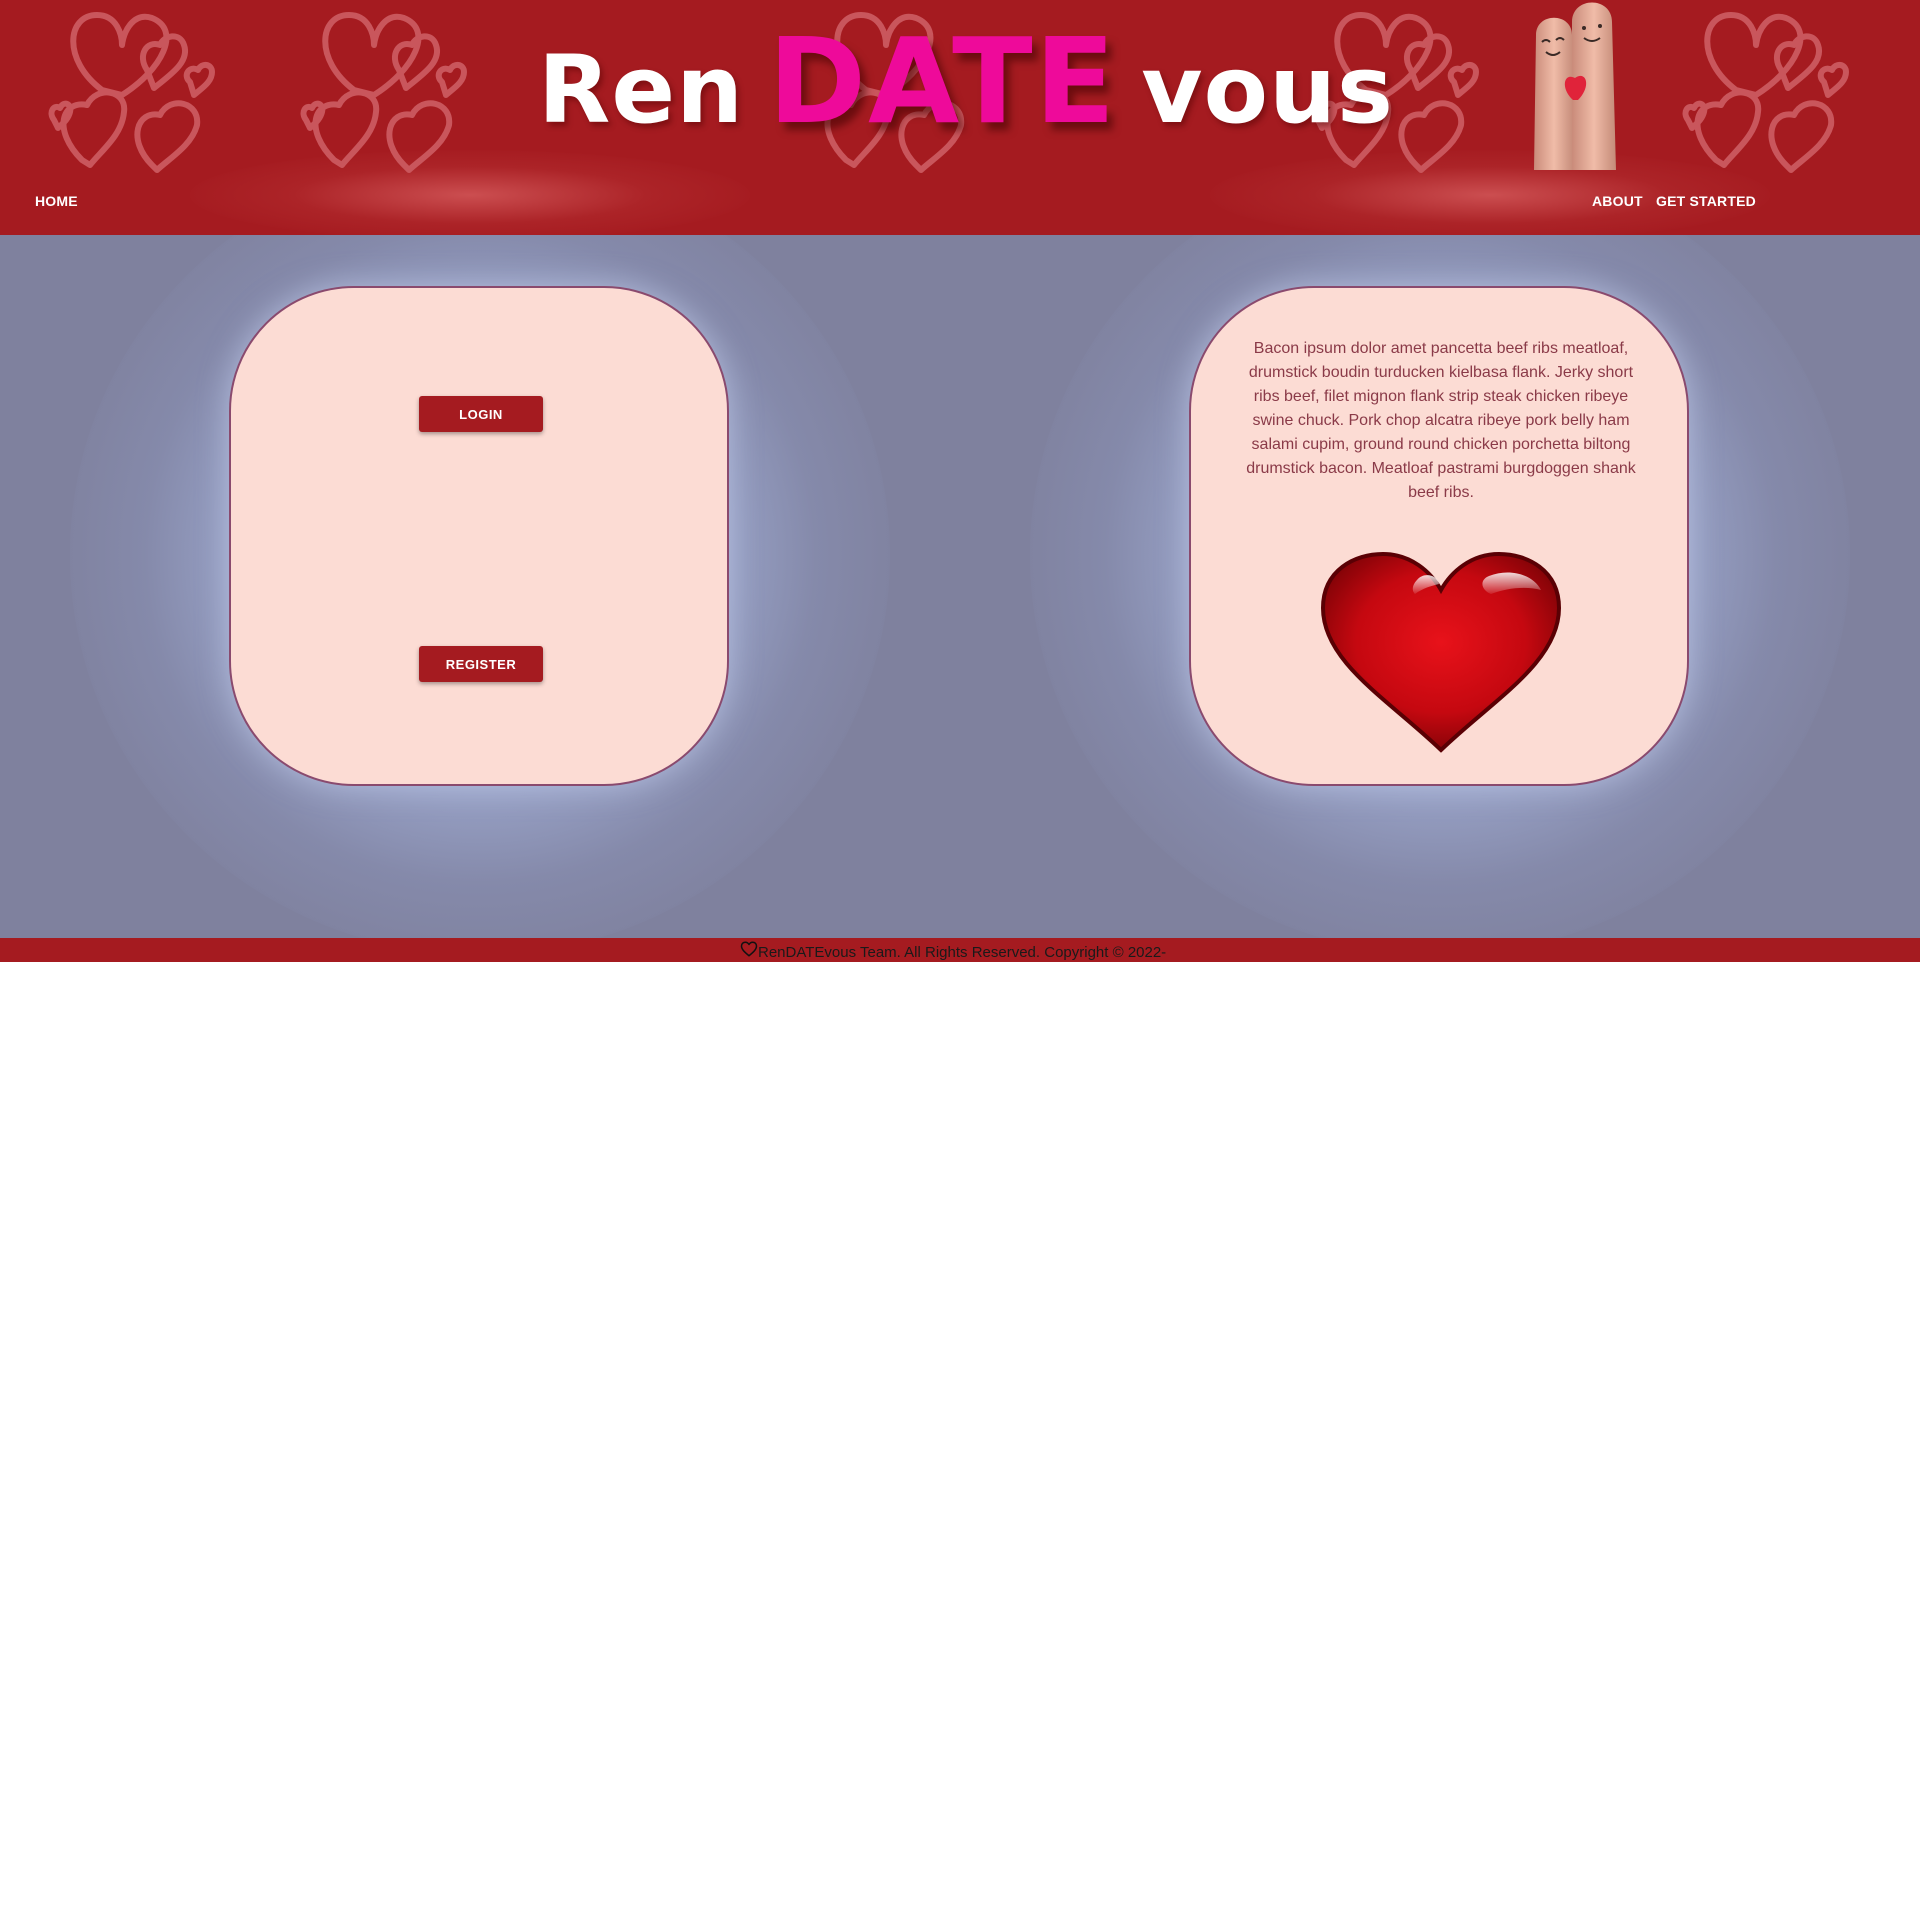  Describe the element at coordinates (749, 949) in the screenshot. I see `heart-outline-icon` at that location.